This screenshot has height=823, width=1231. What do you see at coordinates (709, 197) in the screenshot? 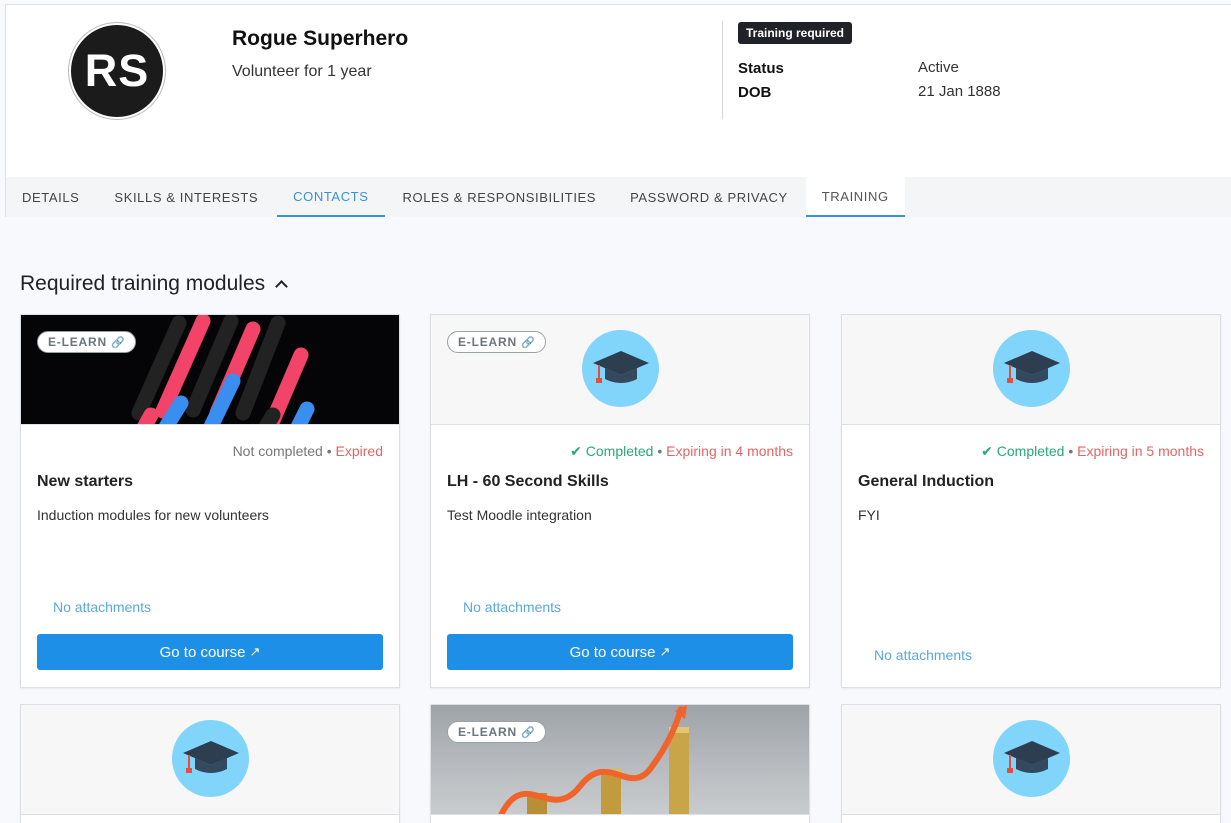
I see `tab-password-privacy: PASSWORD & PRIVACY` at bounding box center [709, 197].